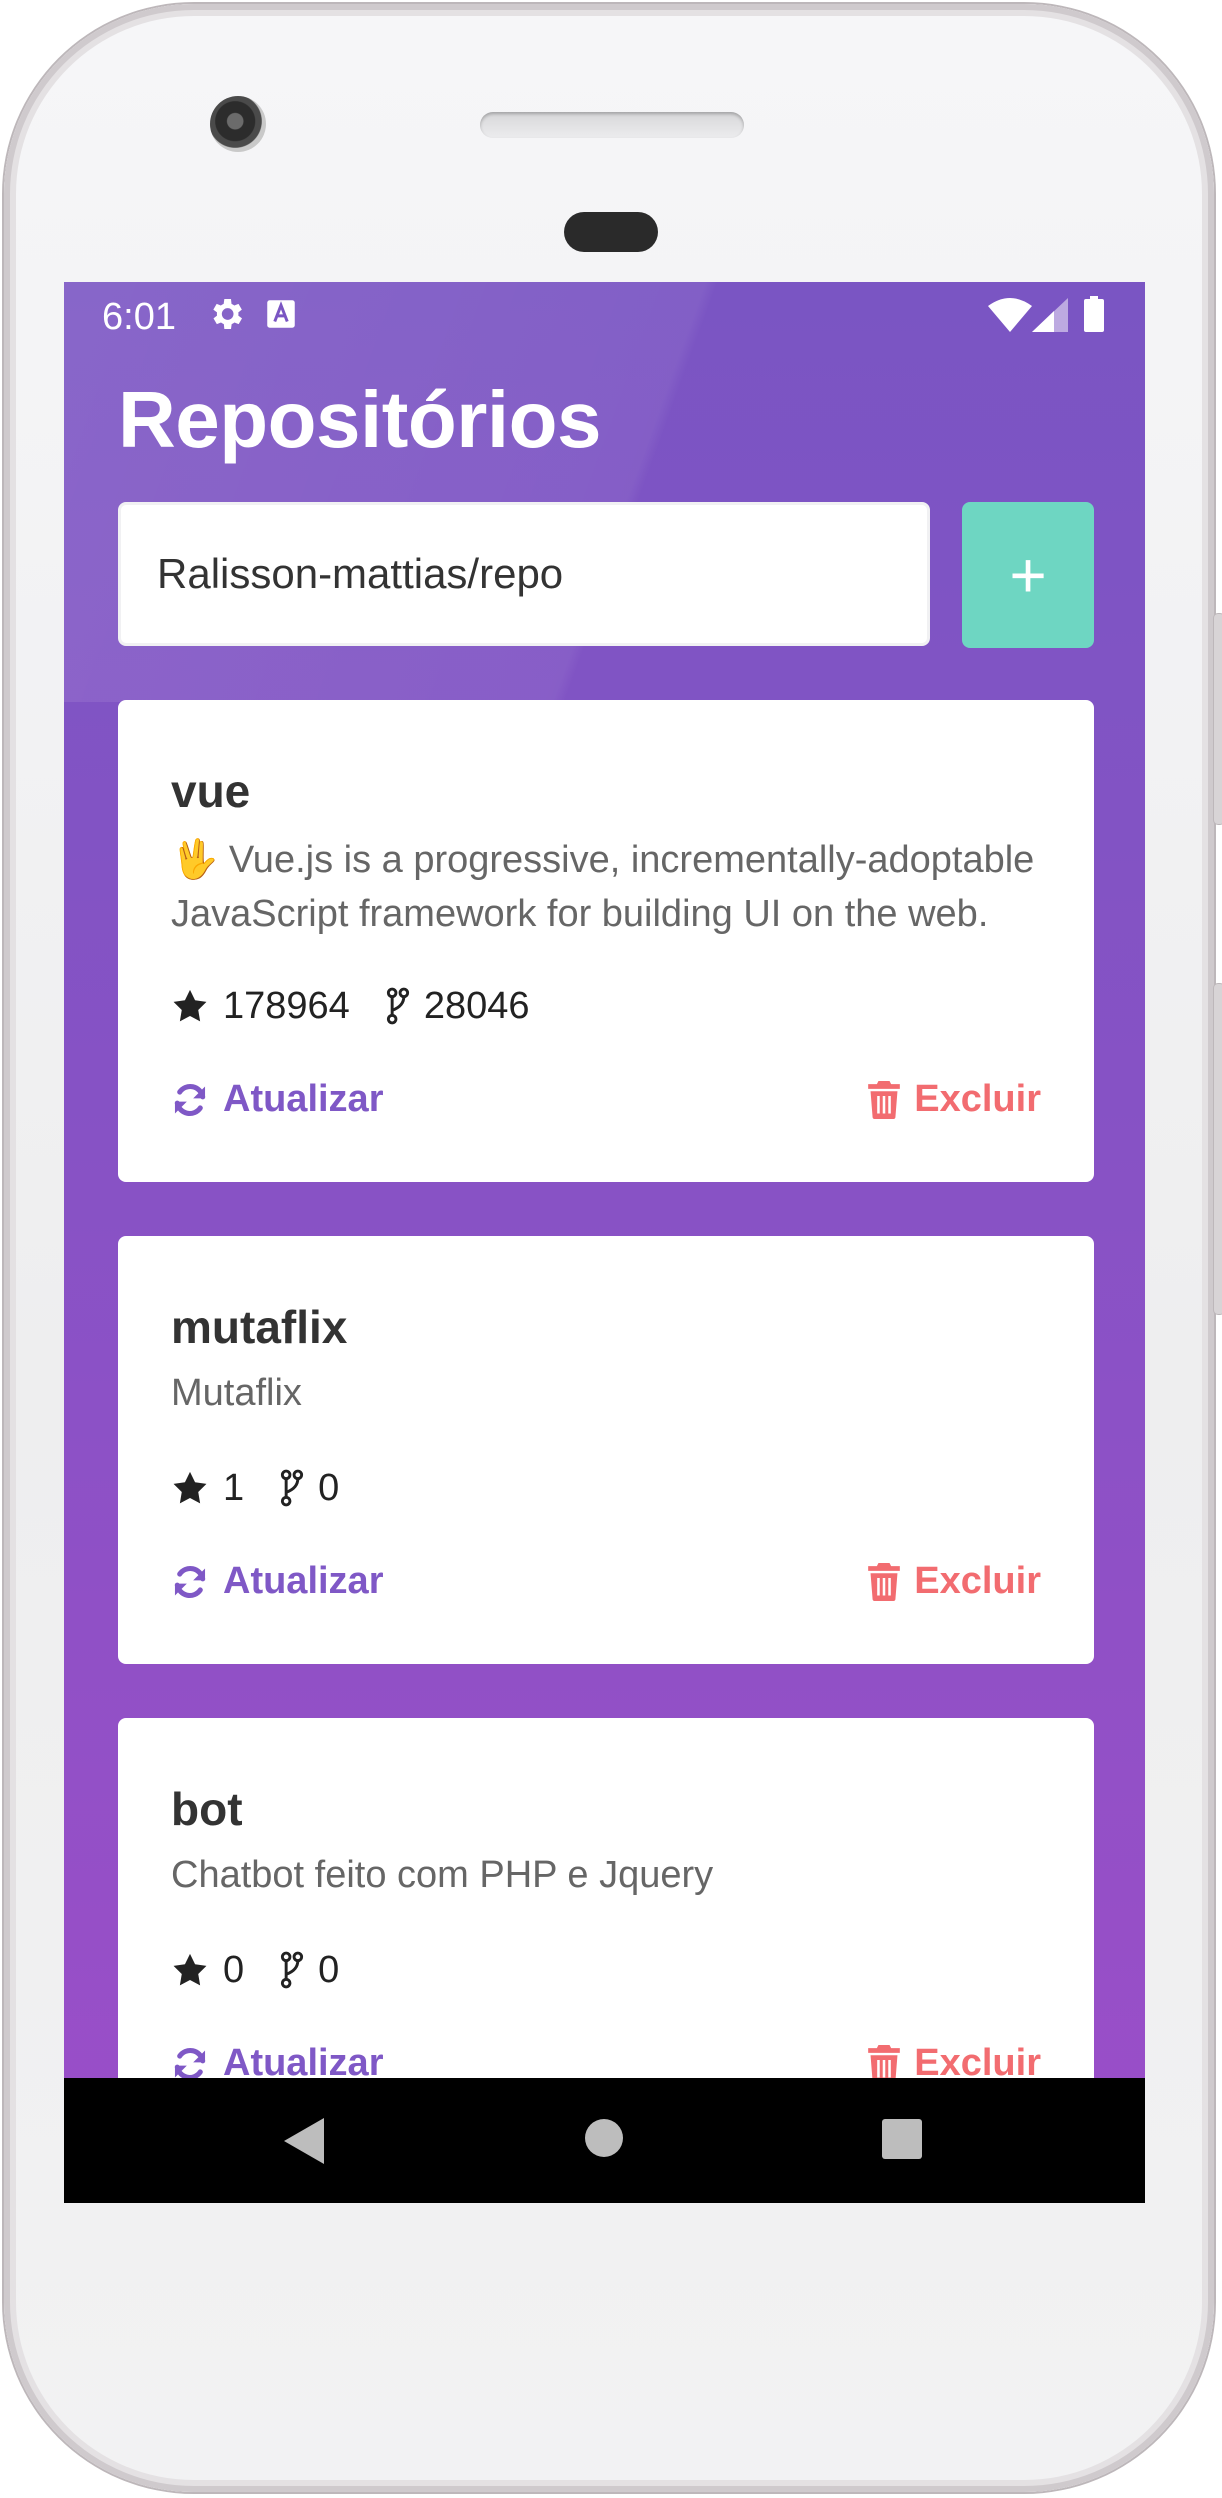 The height and width of the screenshot is (2498, 1222). I want to click on earpiece-speaker, so click(612, 125).